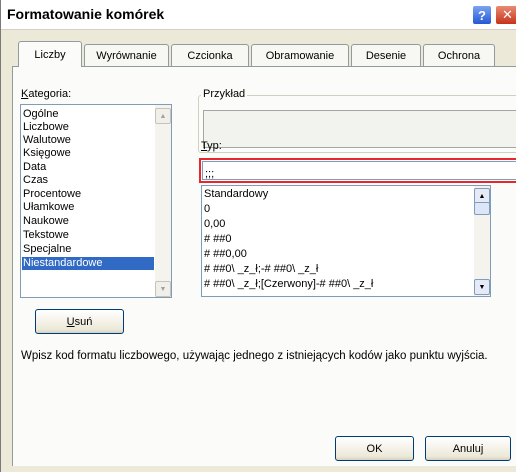  Describe the element at coordinates (261, 269) in the screenshot. I see `format-item: # ##0\ _z_ł;-# ##0\ _z_ł` at that location.